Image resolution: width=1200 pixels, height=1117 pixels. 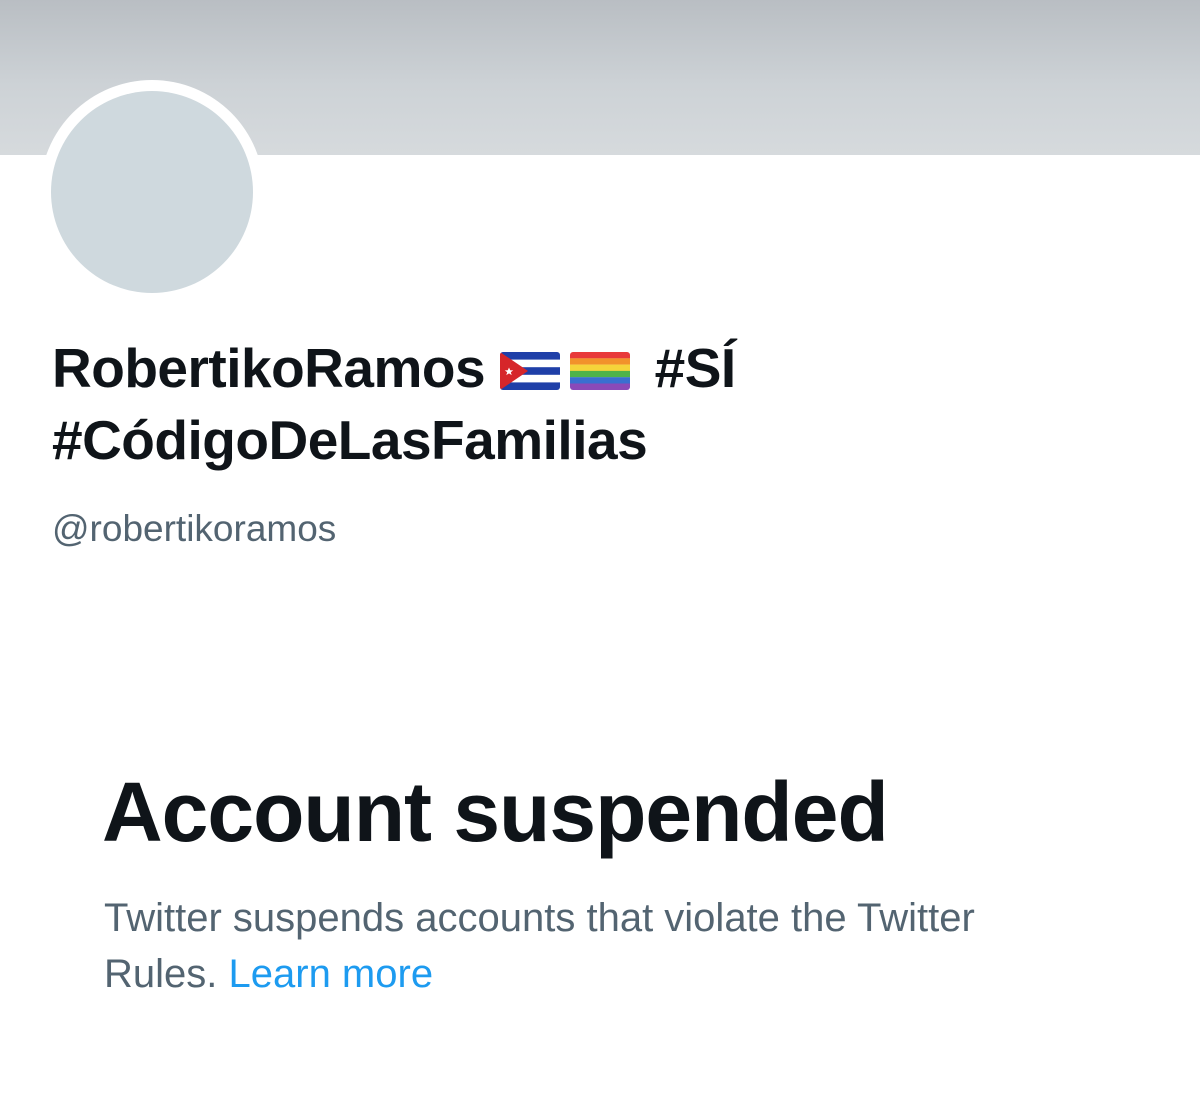 I want to click on cuba-flag-icon, so click(x=529, y=371).